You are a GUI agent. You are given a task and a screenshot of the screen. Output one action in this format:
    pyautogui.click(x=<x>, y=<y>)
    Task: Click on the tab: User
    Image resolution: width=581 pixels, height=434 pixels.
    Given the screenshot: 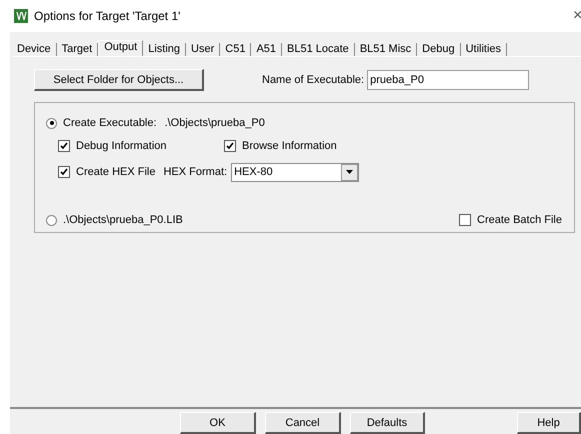 What is the action you would take?
    pyautogui.click(x=203, y=49)
    